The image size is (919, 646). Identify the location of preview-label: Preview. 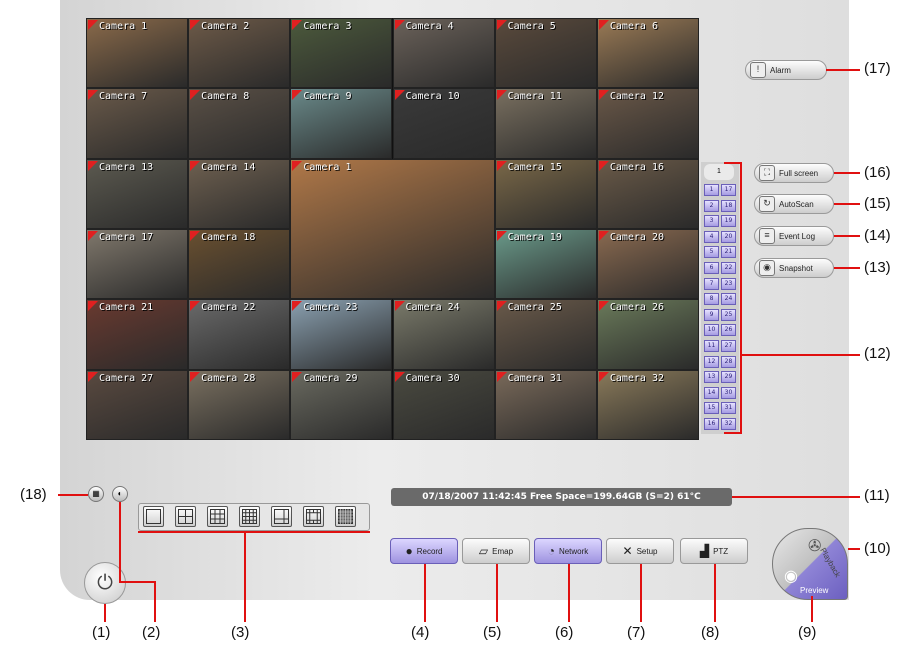
(814, 590).